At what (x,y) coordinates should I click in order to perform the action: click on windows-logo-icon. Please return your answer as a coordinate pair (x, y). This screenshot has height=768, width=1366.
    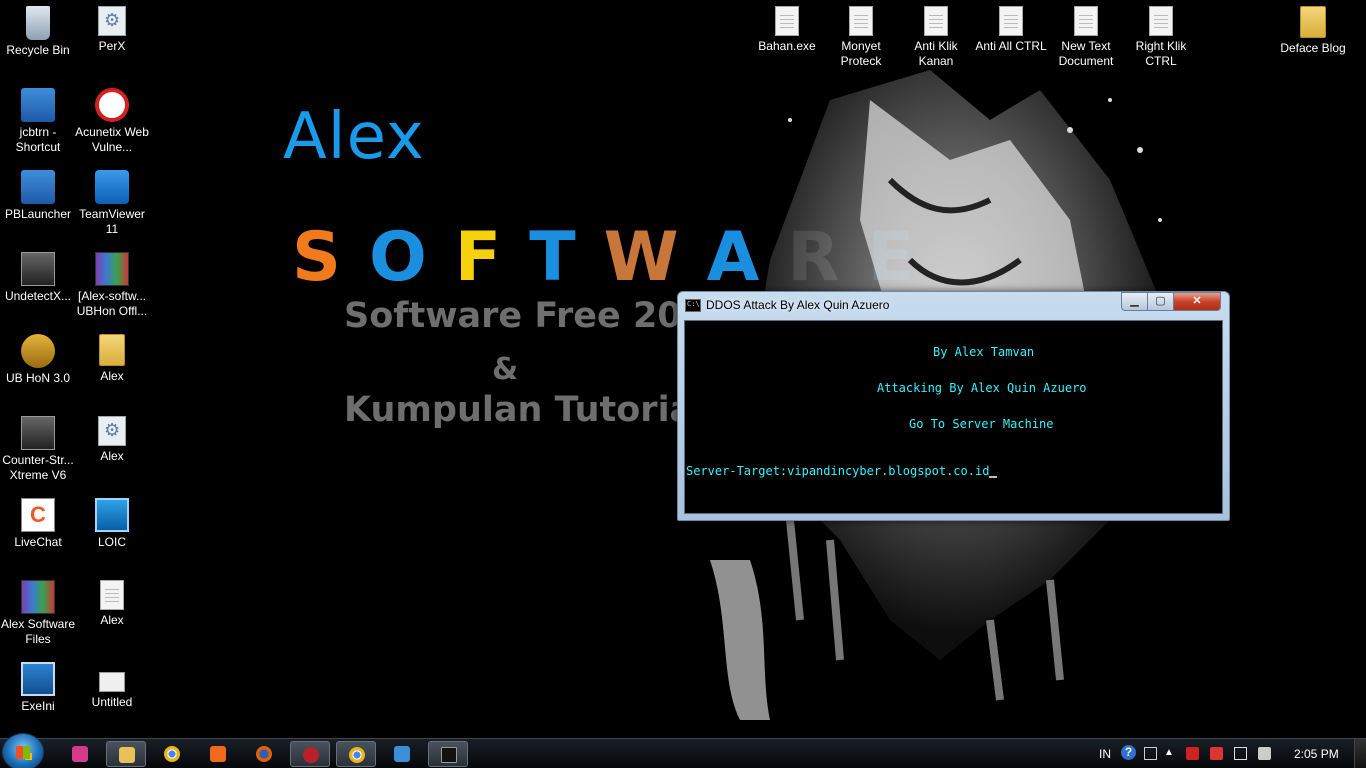
    Looking at the image, I should click on (25, 756).